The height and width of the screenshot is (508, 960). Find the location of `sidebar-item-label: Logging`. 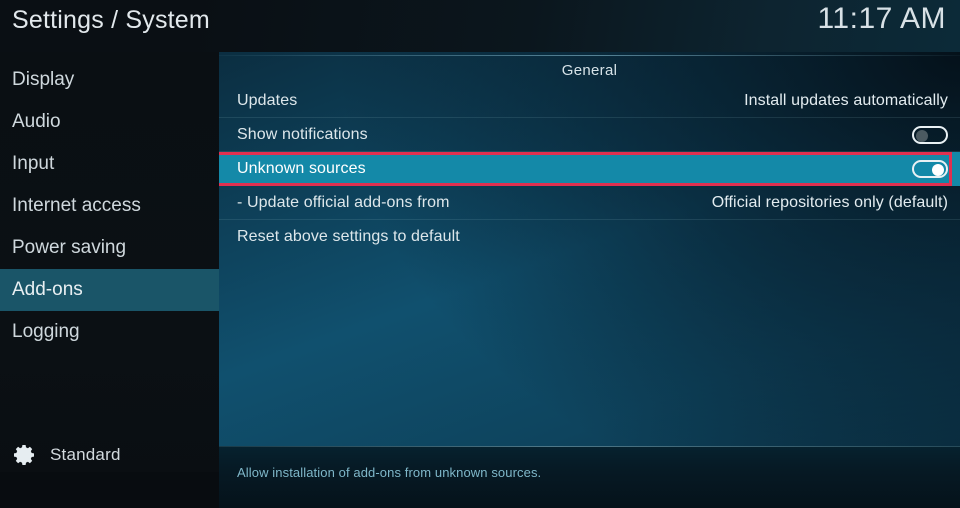

sidebar-item-label: Logging is located at coordinates (46, 331).